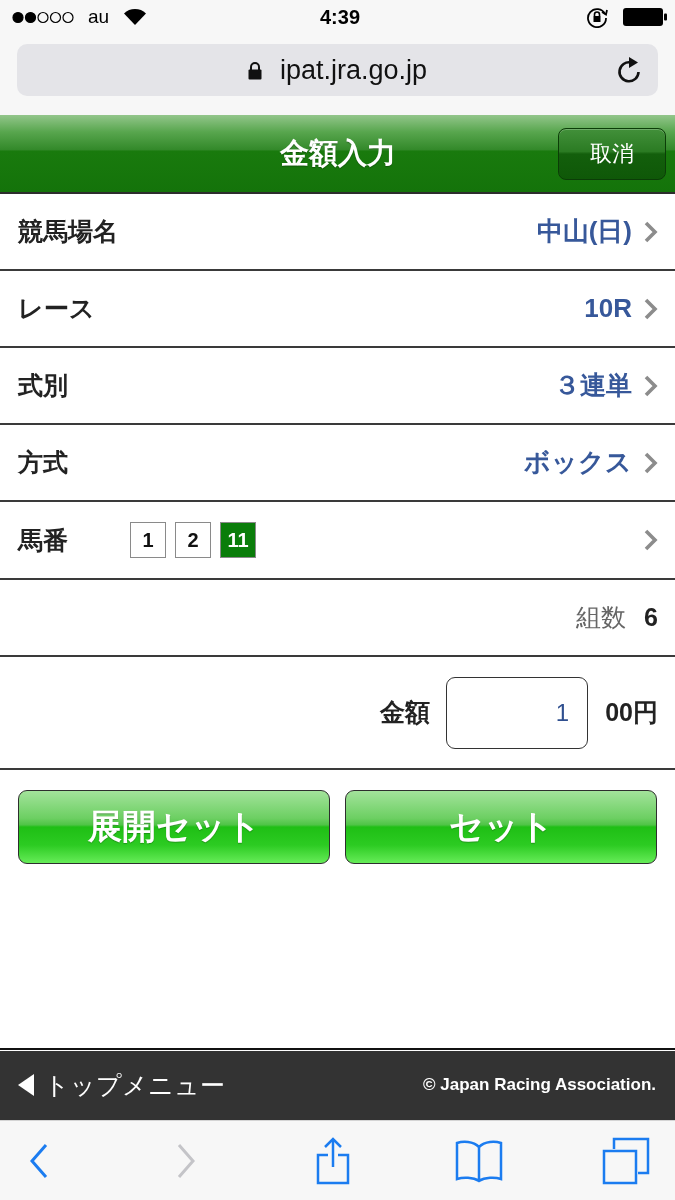  What do you see at coordinates (43, 540) in the screenshot?
I see `row-label: 馬番` at bounding box center [43, 540].